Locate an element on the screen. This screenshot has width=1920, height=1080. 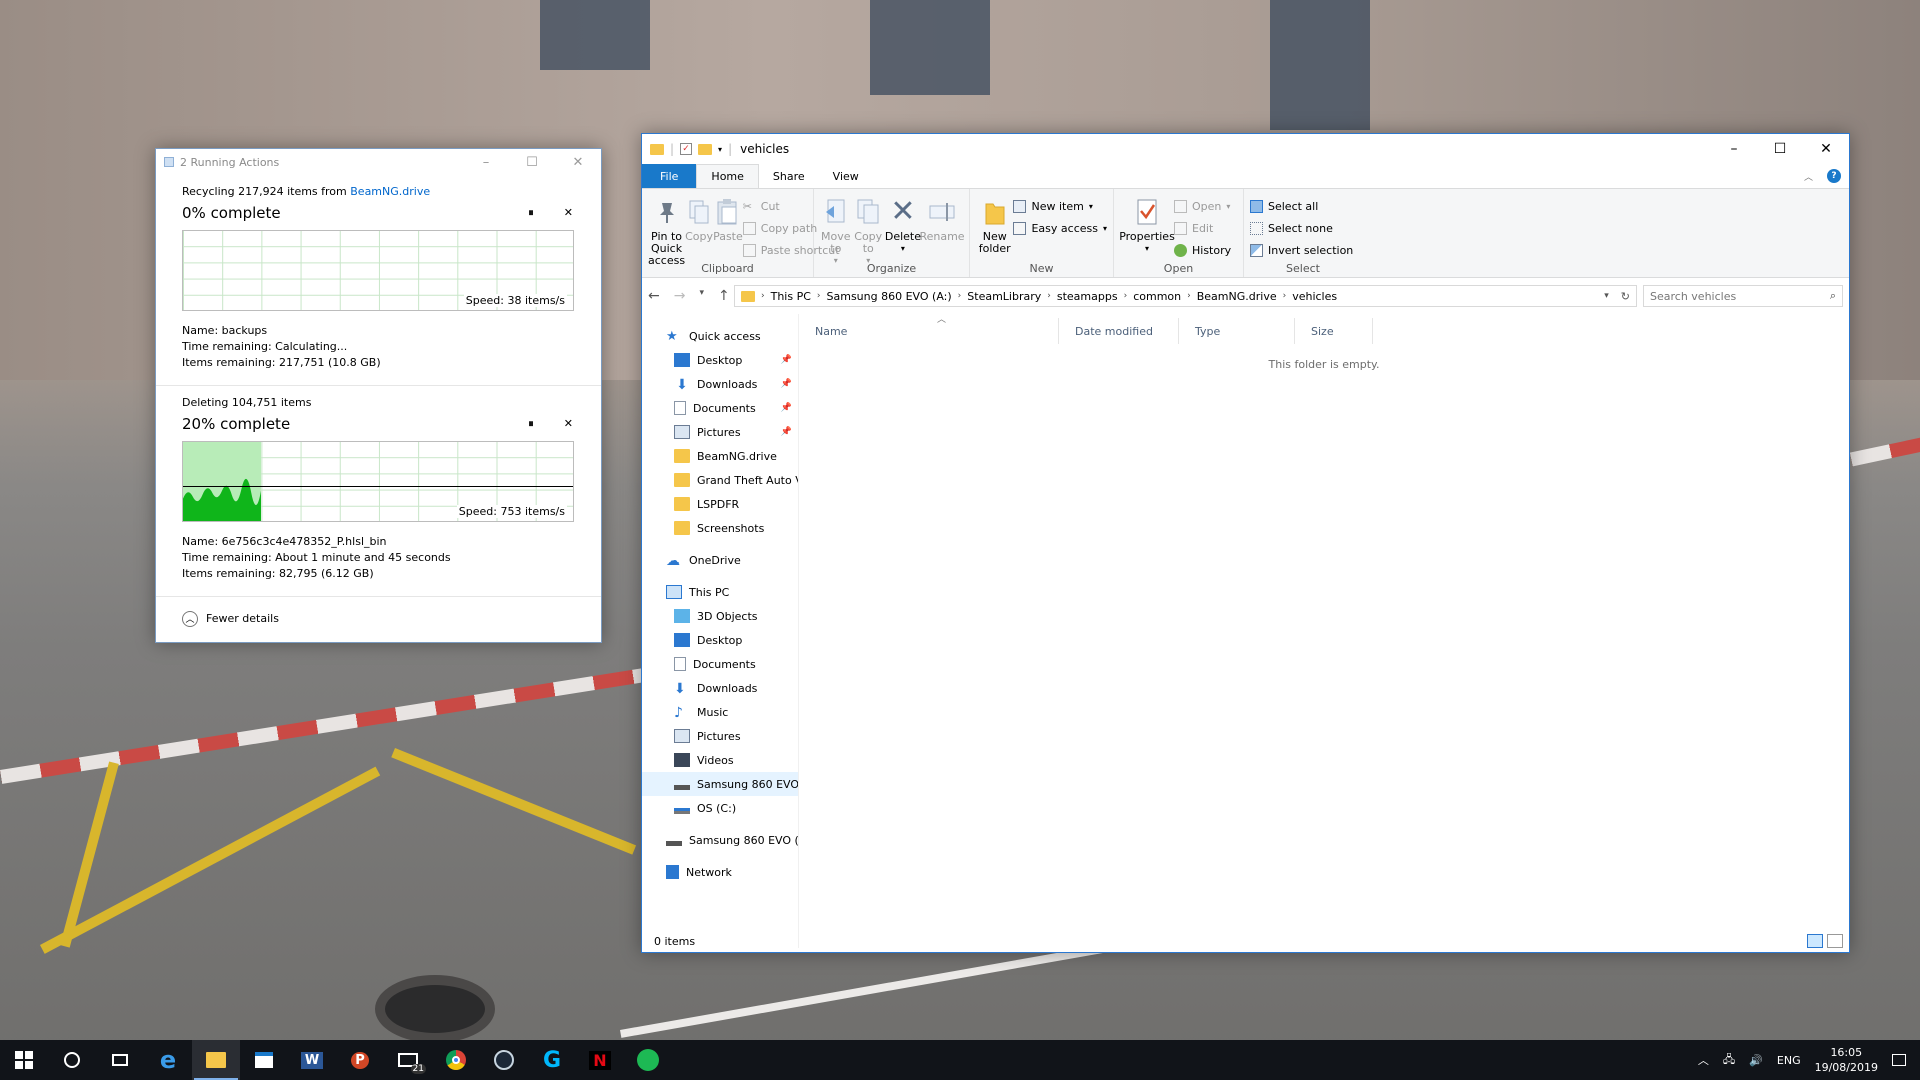
nav-qa-pictures: Pictures 📌 is located at coordinates (720, 432).